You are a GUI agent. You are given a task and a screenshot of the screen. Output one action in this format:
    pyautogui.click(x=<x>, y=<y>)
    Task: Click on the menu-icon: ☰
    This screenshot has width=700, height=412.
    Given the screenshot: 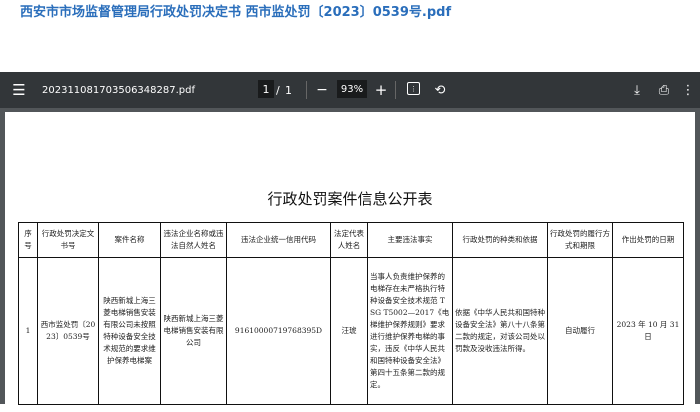 What is the action you would take?
    pyautogui.click(x=19, y=90)
    